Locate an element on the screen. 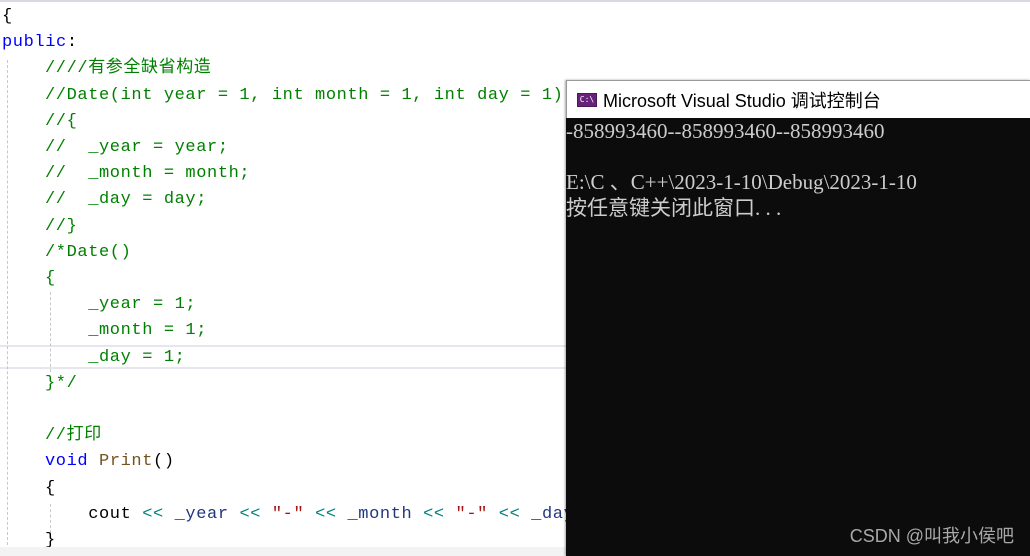  code-token: _year is located at coordinates (201, 514).